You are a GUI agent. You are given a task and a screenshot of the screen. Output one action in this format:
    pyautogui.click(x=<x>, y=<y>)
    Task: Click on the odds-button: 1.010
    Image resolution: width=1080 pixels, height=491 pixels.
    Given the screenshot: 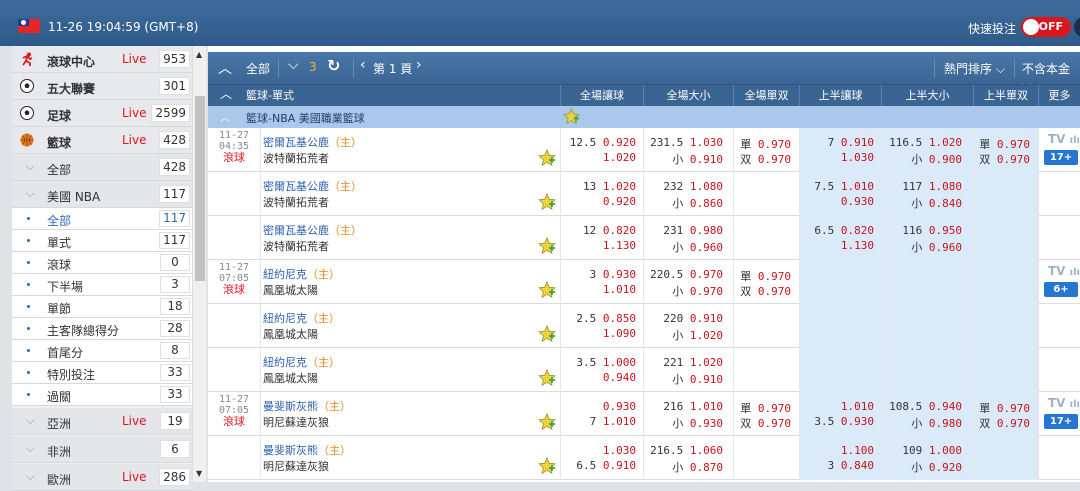 What is the action you would take?
    pyautogui.click(x=857, y=406)
    